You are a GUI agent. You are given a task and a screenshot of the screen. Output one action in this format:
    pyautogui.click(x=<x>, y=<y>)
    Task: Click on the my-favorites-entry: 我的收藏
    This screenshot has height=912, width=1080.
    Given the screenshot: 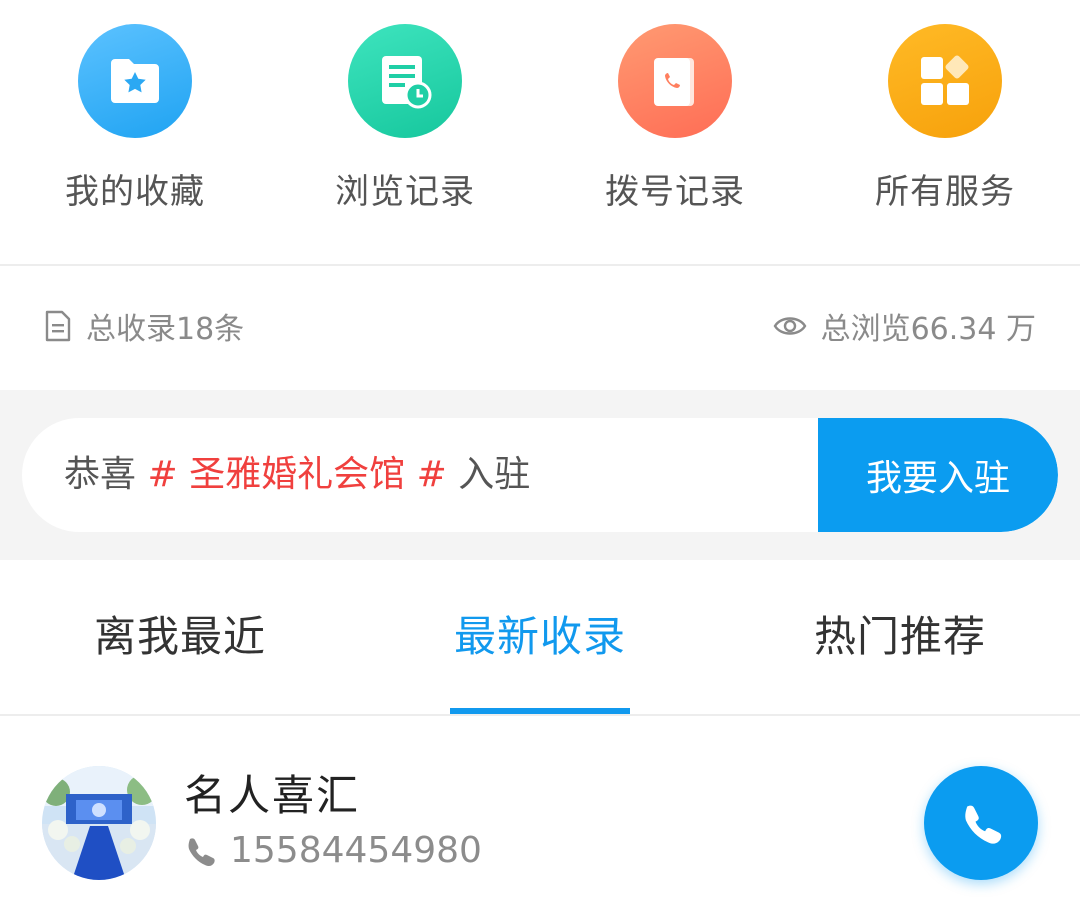 What is the action you would take?
    pyautogui.click(x=135, y=118)
    